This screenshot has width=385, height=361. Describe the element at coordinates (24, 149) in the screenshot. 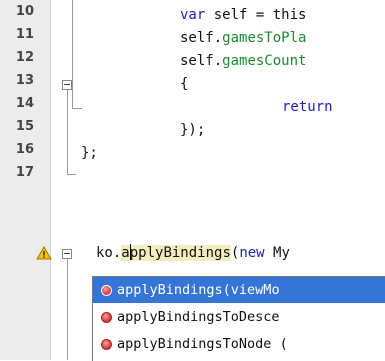

I see `line-number: 16` at that location.